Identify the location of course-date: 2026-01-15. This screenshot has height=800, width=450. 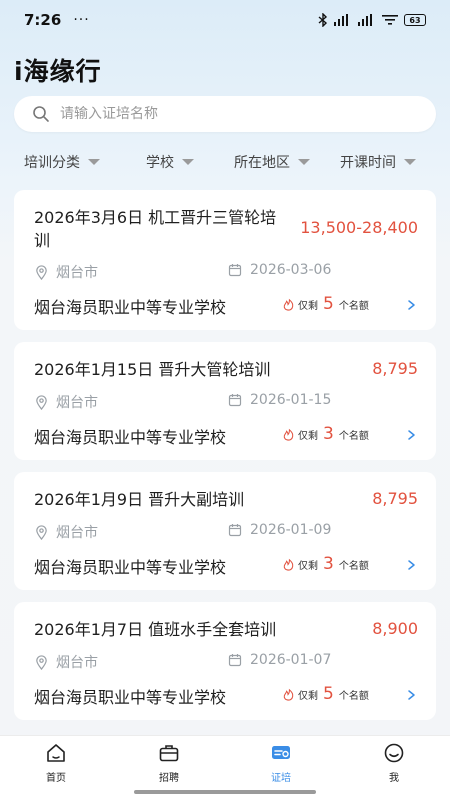
(279, 400).